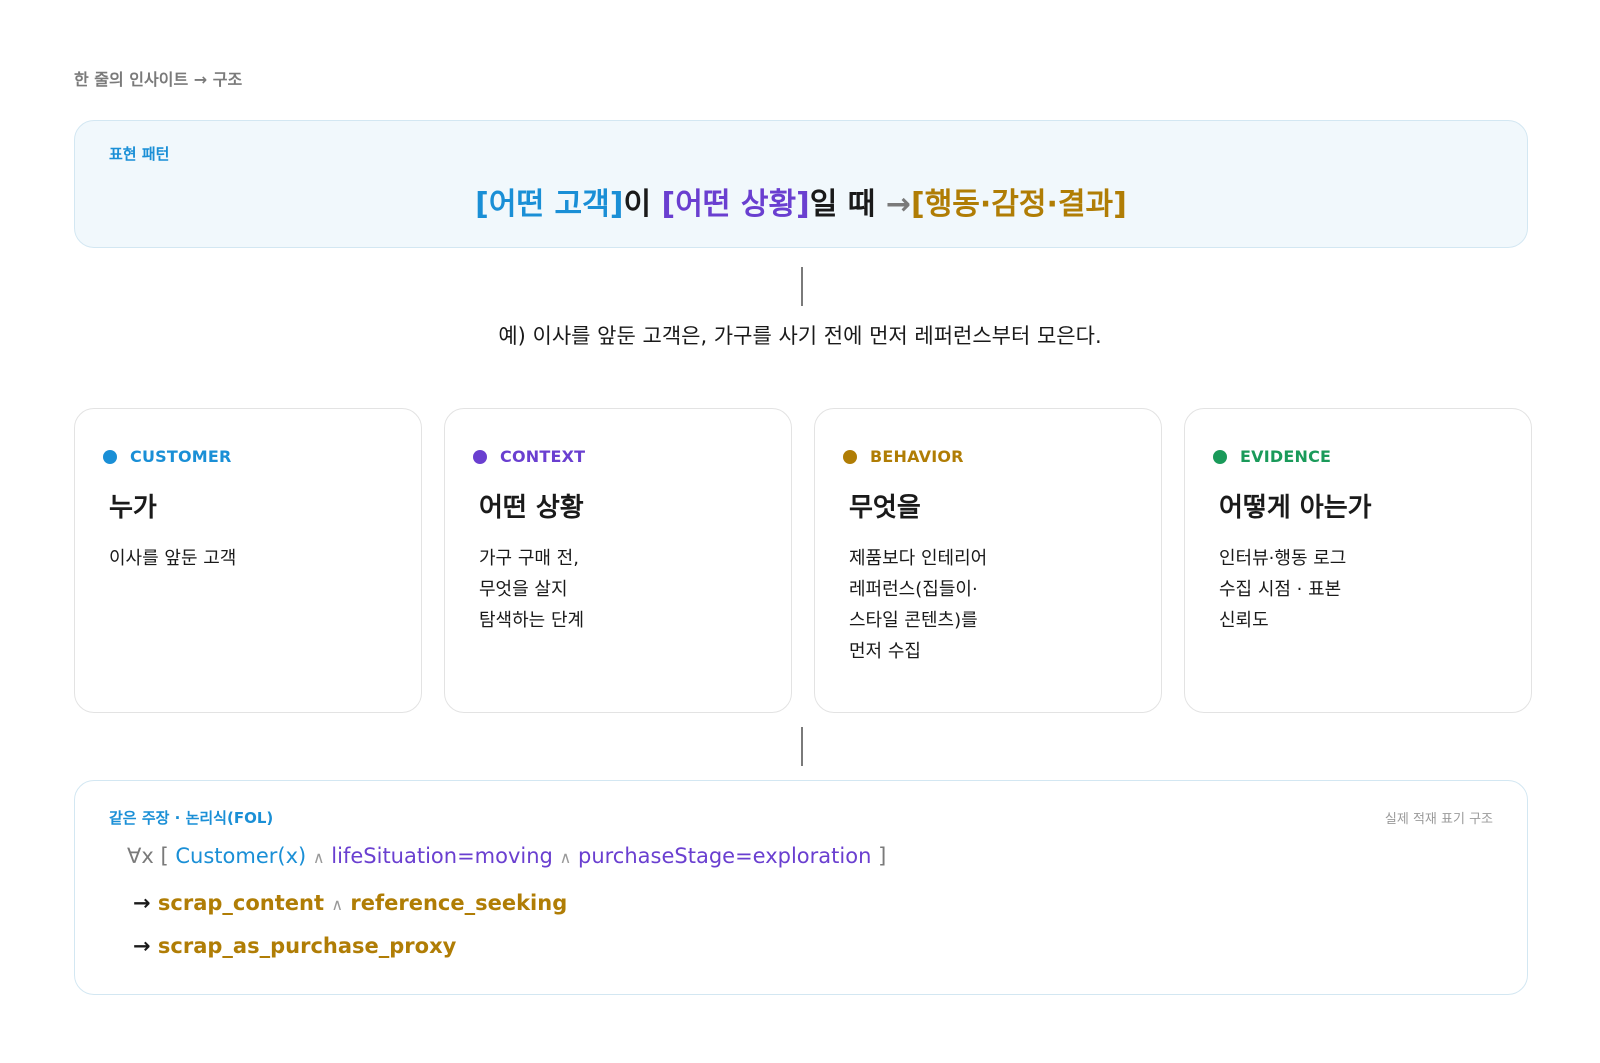  I want to click on pattern-particle-1: 이, so click(642, 204).